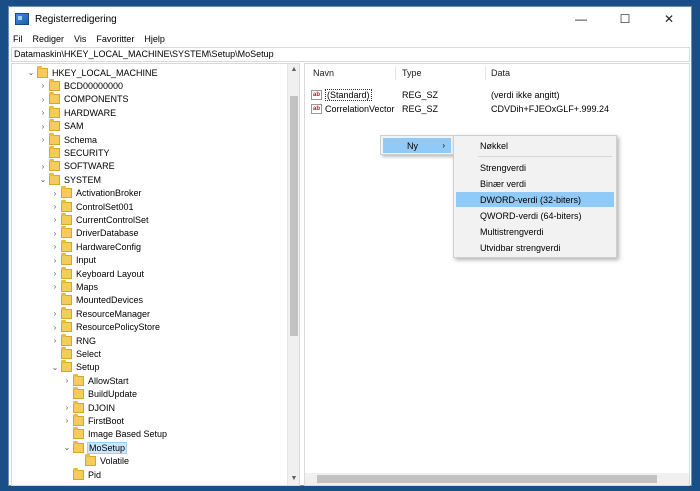 The height and width of the screenshot is (491, 700). Describe the element at coordinates (350, 19) in the screenshot. I see `title-bar: Registerredigering — ☐ ✕` at that location.